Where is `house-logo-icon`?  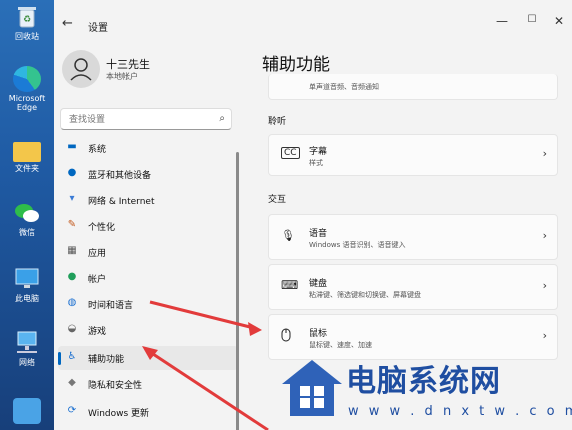 house-logo-icon is located at coordinates (312, 388).